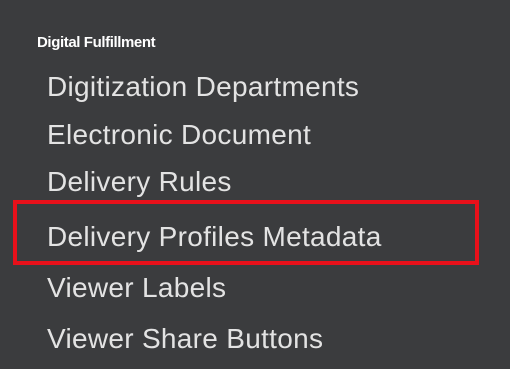  What do you see at coordinates (96, 42) in the screenshot?
I see `section-heading-digital-fulfillment: Digital Fulfillment` at bounding box center [96, 42].